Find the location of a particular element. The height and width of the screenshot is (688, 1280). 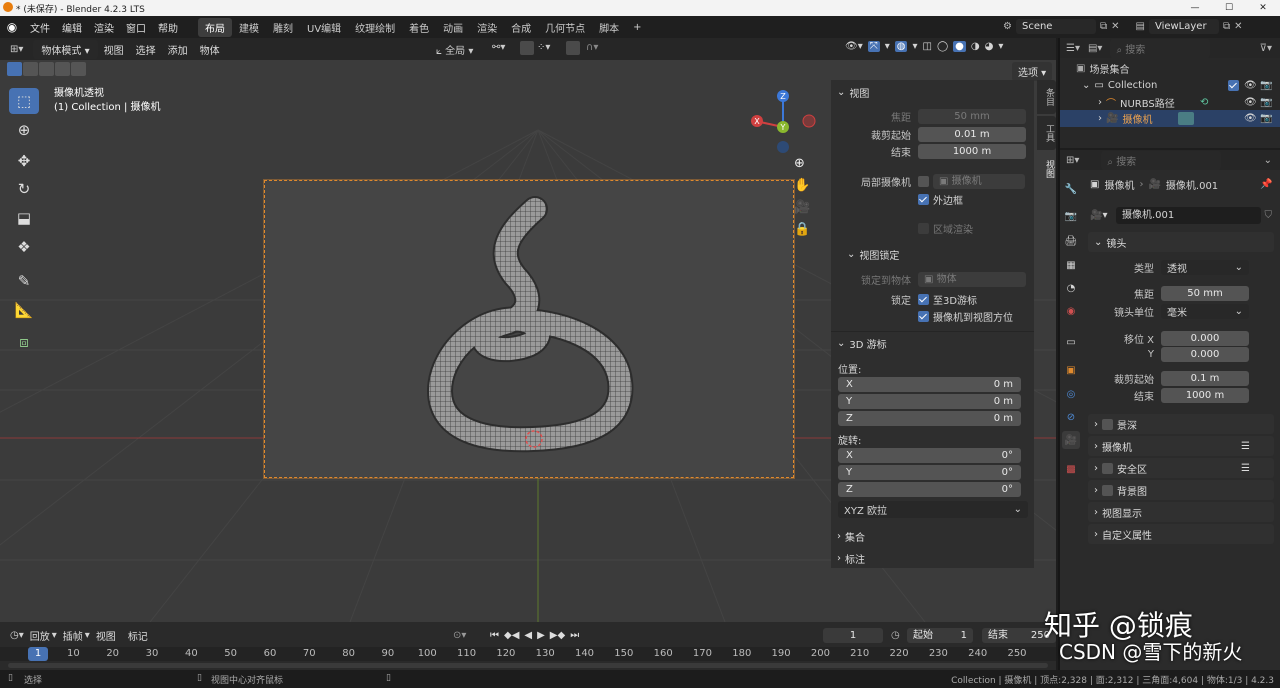

tab-layout: 布局 is located at coordinates (215, 27).